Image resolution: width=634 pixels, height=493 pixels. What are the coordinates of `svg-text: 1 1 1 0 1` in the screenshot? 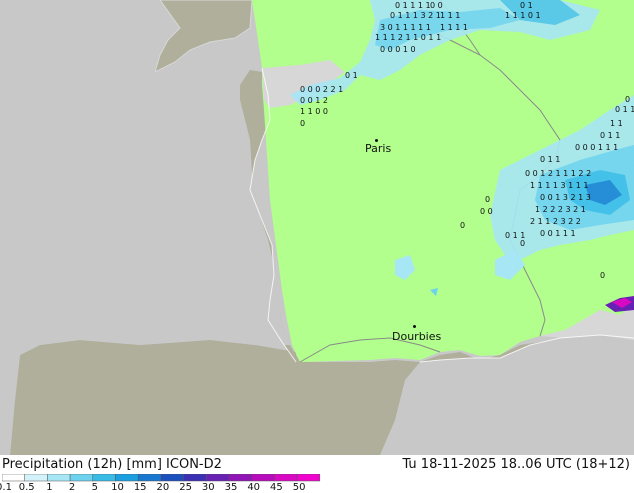 It's located at (523, 15).